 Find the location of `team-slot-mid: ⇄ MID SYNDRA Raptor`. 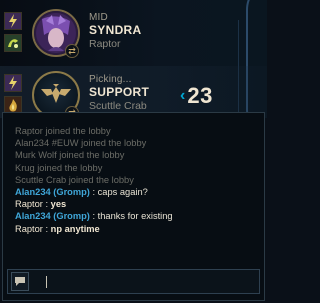

team-slot-mid: ⇄ MID SYNDRA Raptor is located at coordinates (133, 35).